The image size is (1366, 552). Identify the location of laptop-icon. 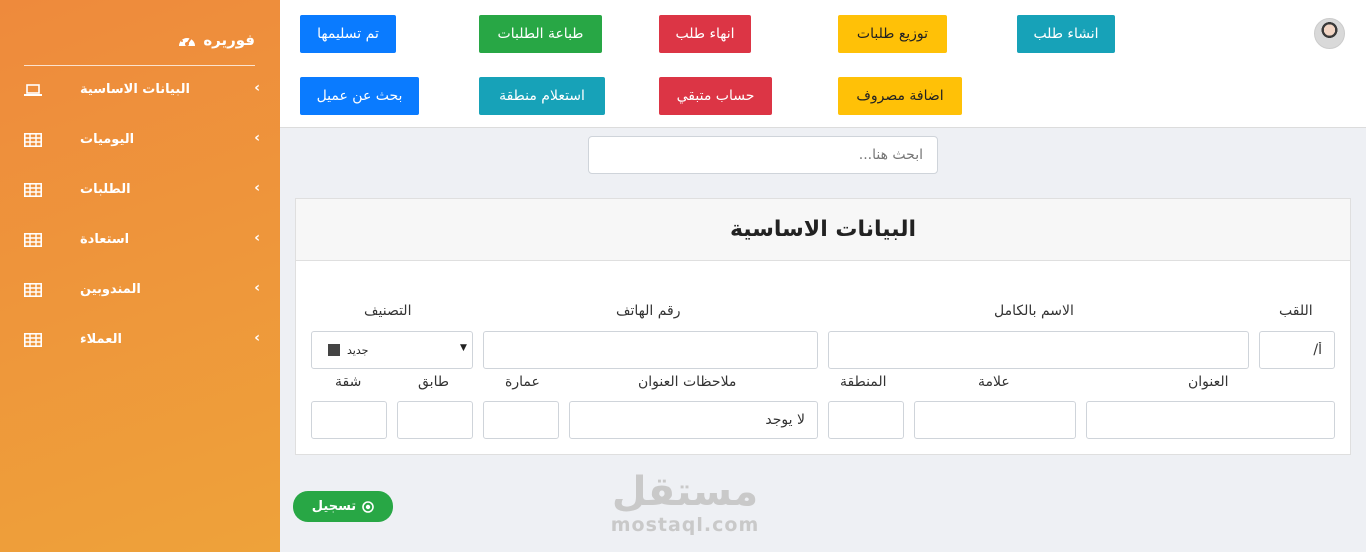
(33, 90).